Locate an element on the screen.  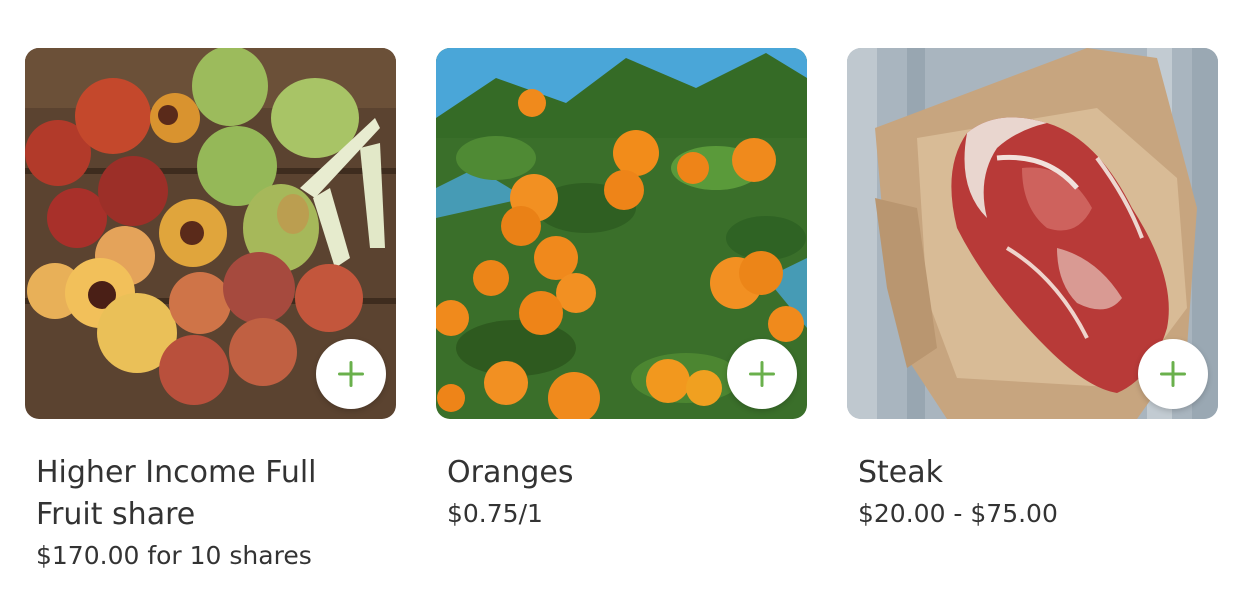
product-price: $170.00 for 10 shares is located at coordinates (174, 555).